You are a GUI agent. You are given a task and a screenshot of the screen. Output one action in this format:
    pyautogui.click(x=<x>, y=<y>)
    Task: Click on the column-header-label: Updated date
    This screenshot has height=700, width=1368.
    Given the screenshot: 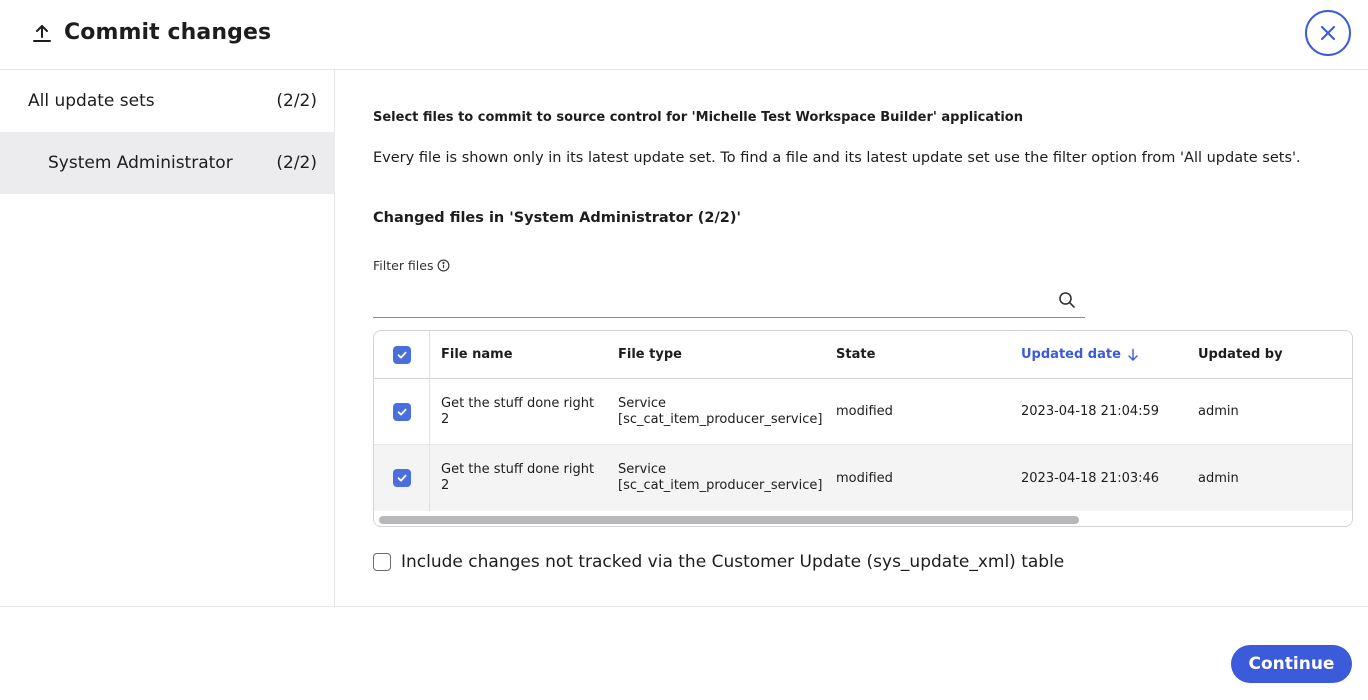 What is the action you would take?
    pyautogui.click(x=1071, y=354)
    